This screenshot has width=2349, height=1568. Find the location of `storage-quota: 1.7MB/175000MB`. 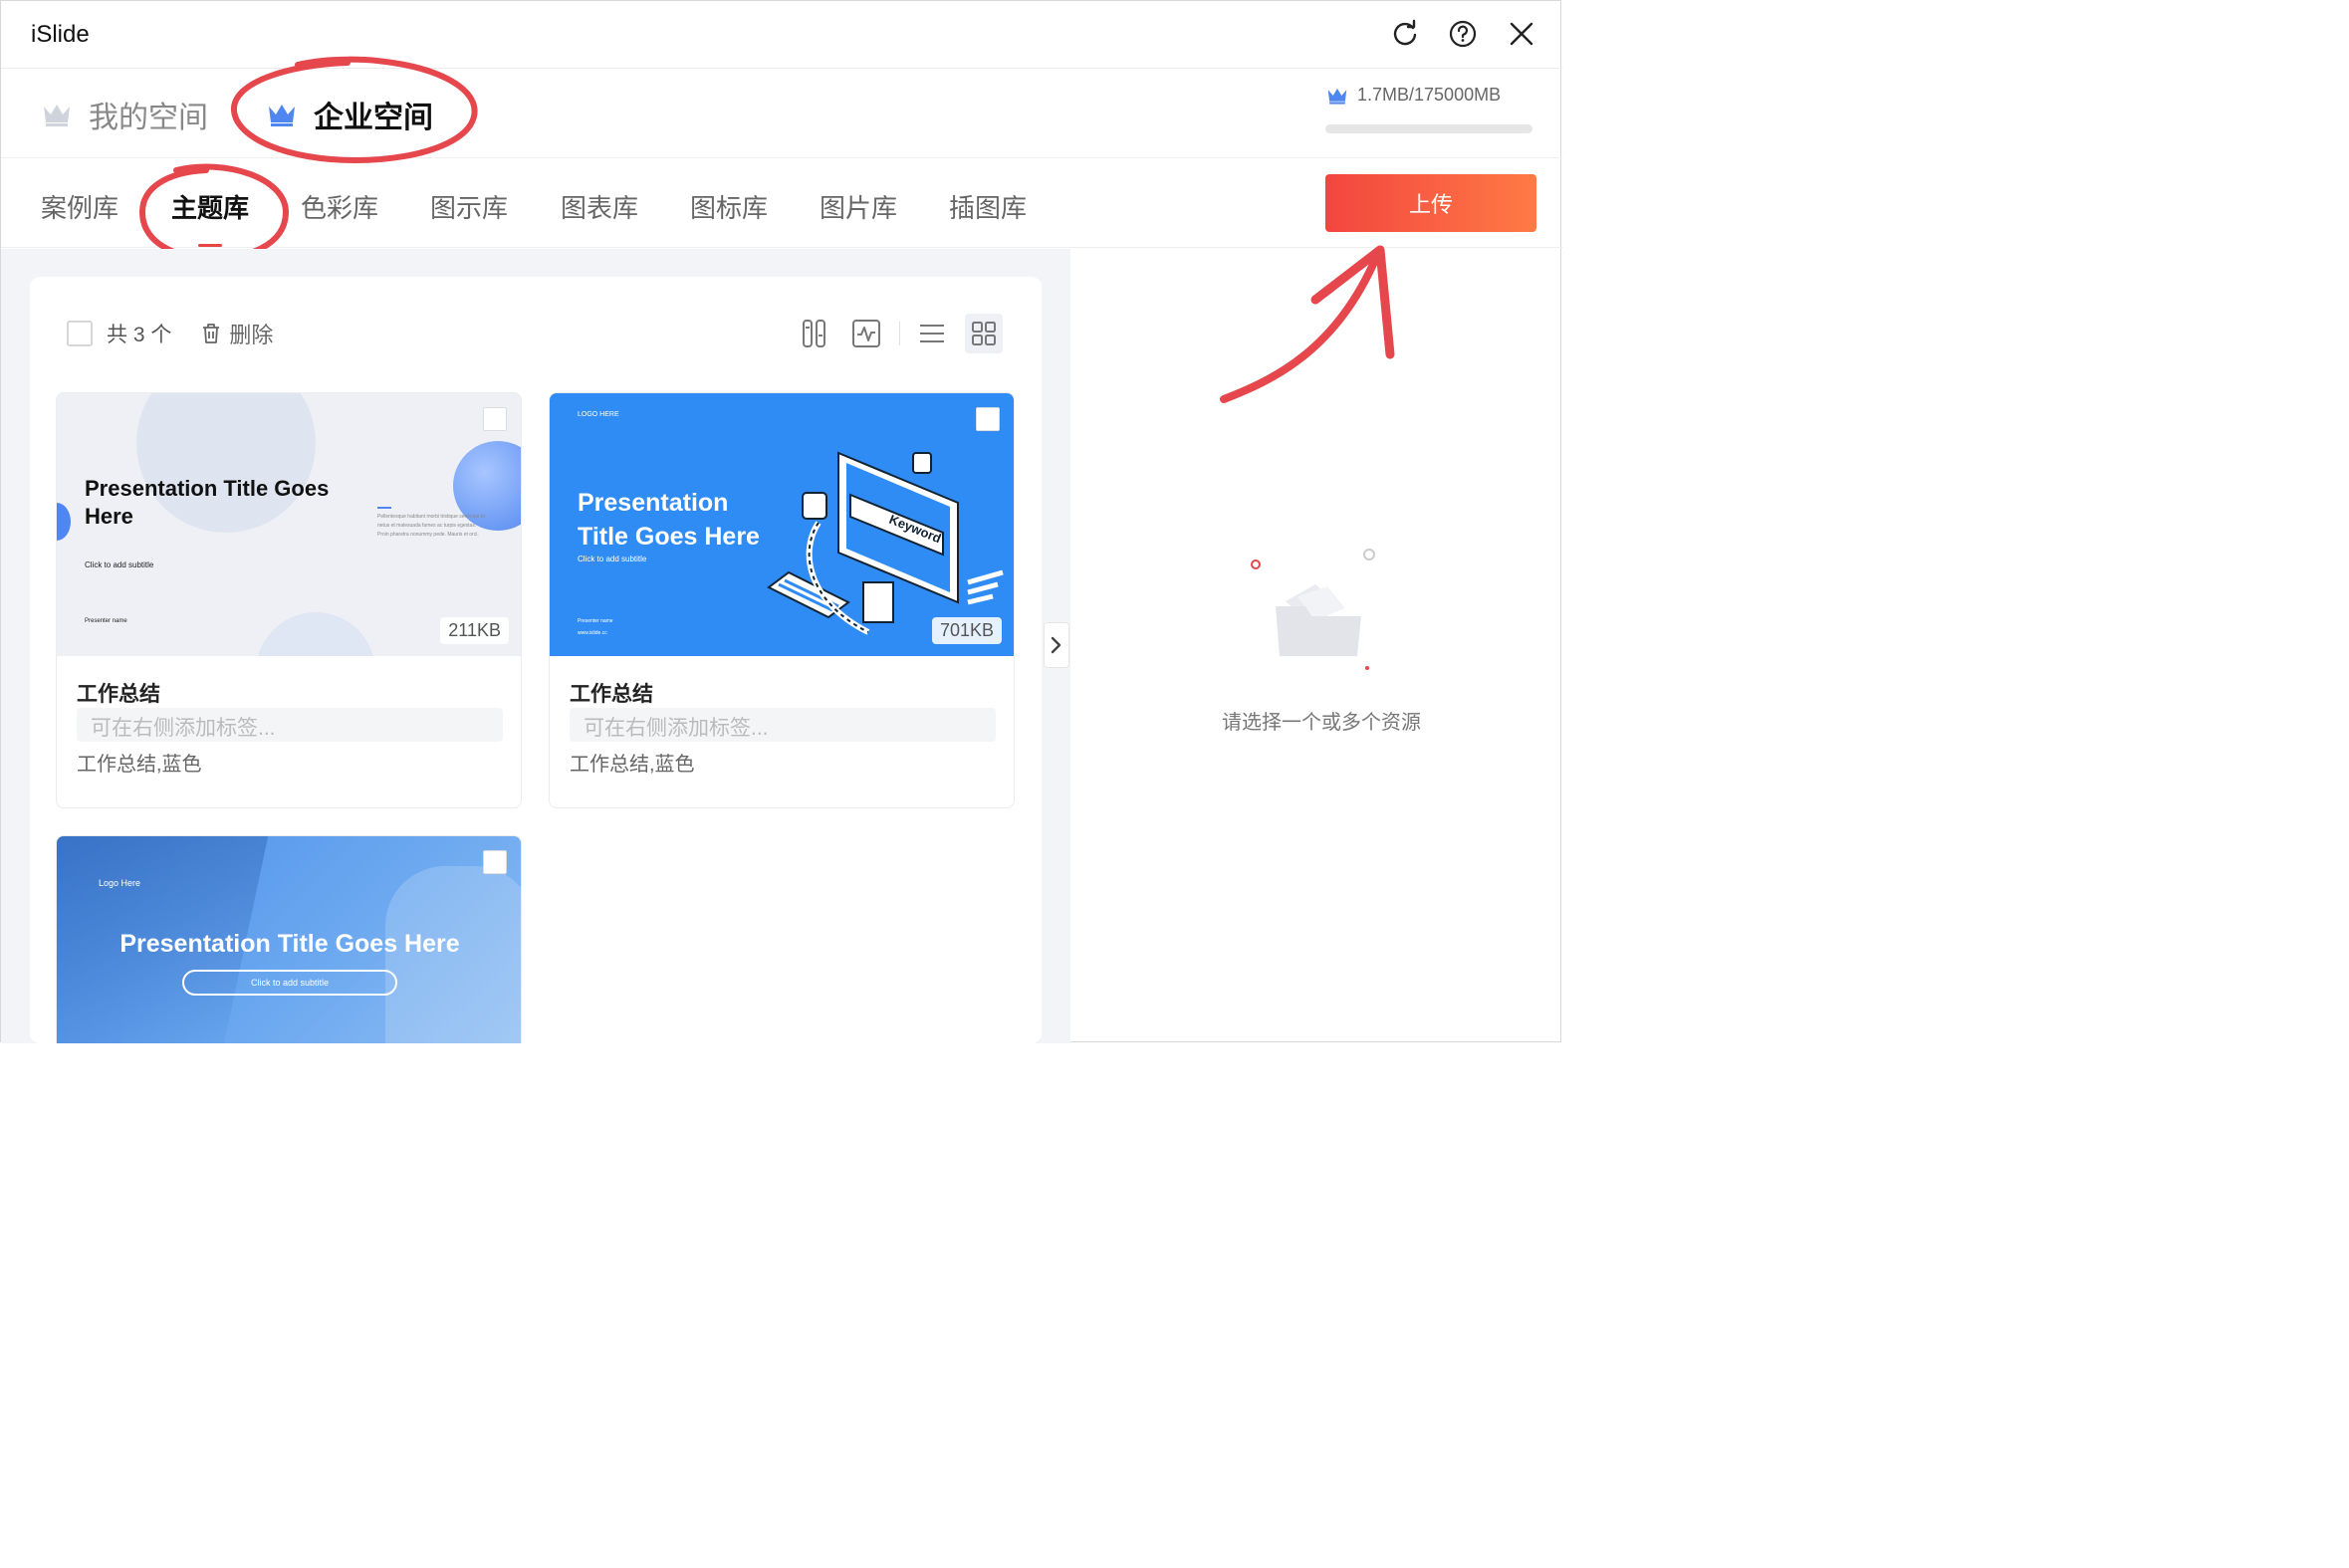

storage-quota: 1.7MB/175000MB is located at coordinates (1413, 95).